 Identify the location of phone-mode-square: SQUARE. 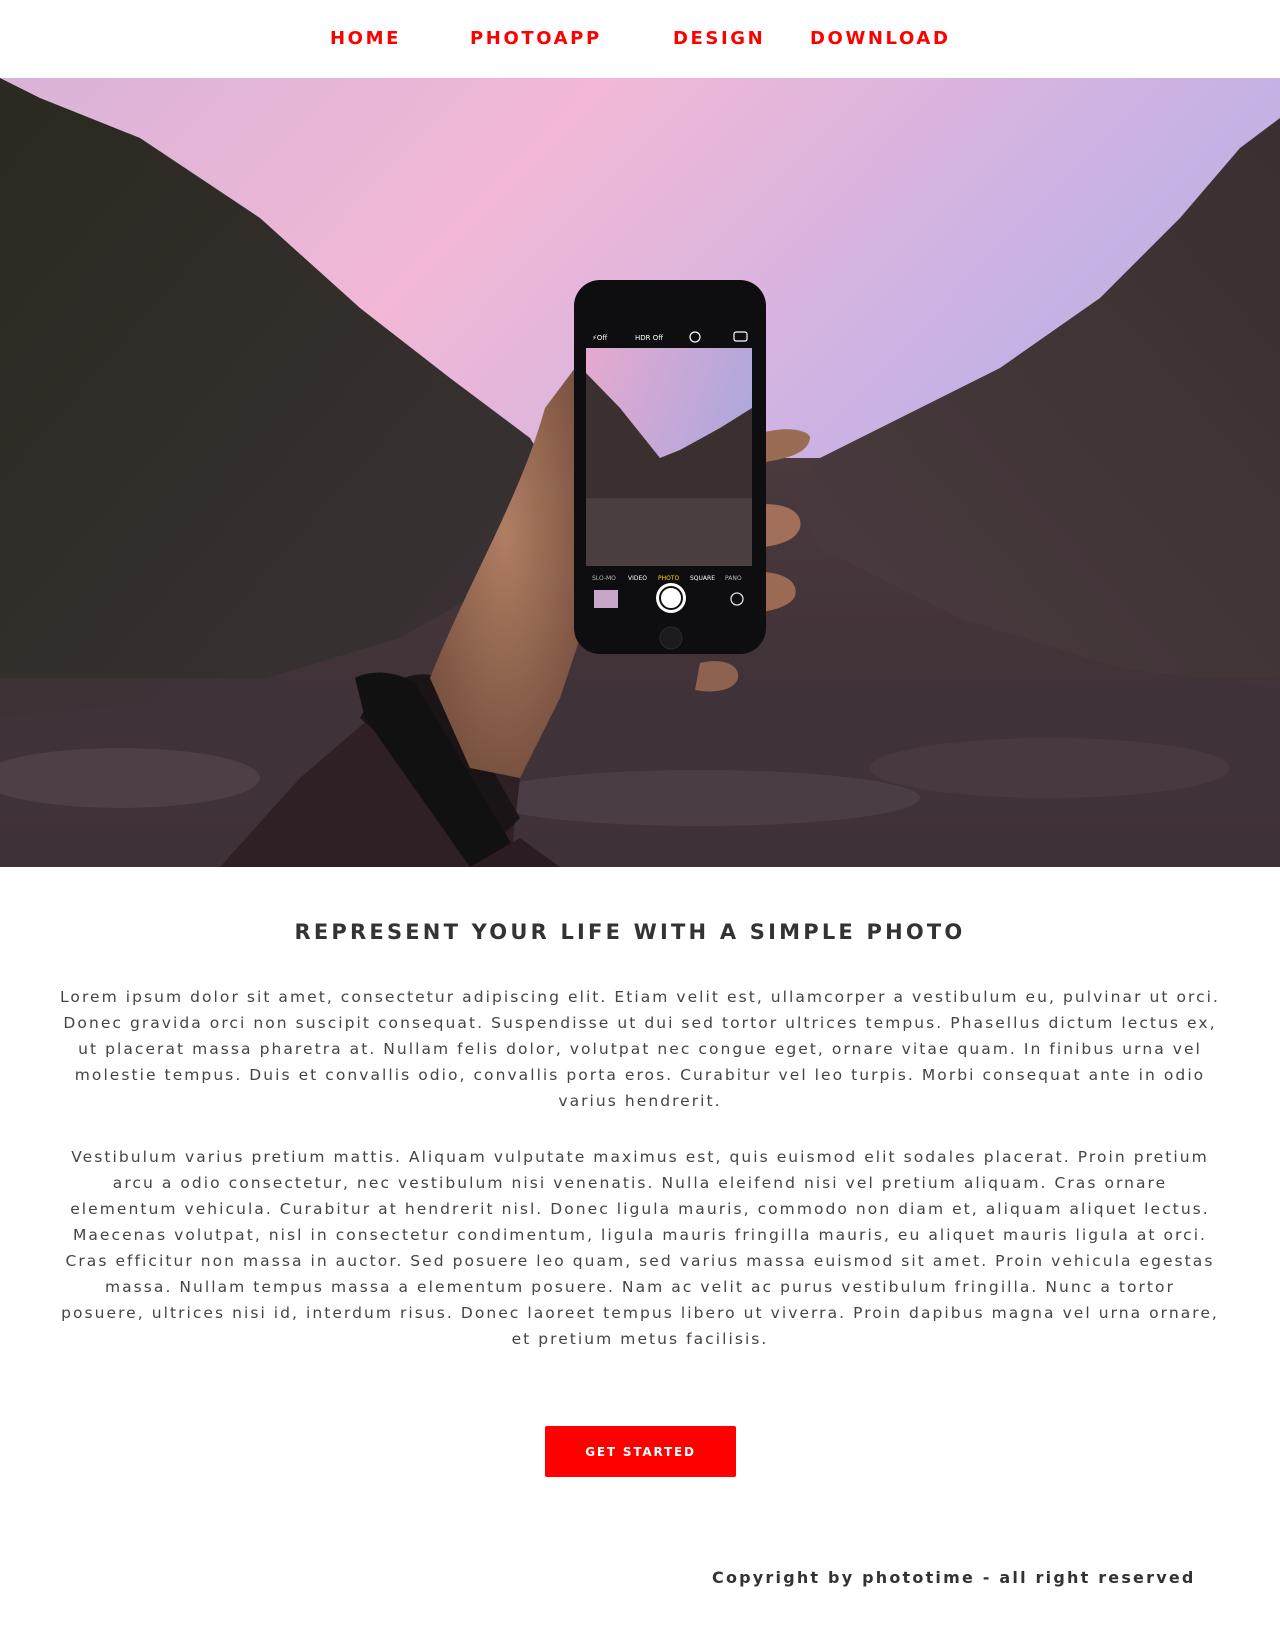
(702, 578).